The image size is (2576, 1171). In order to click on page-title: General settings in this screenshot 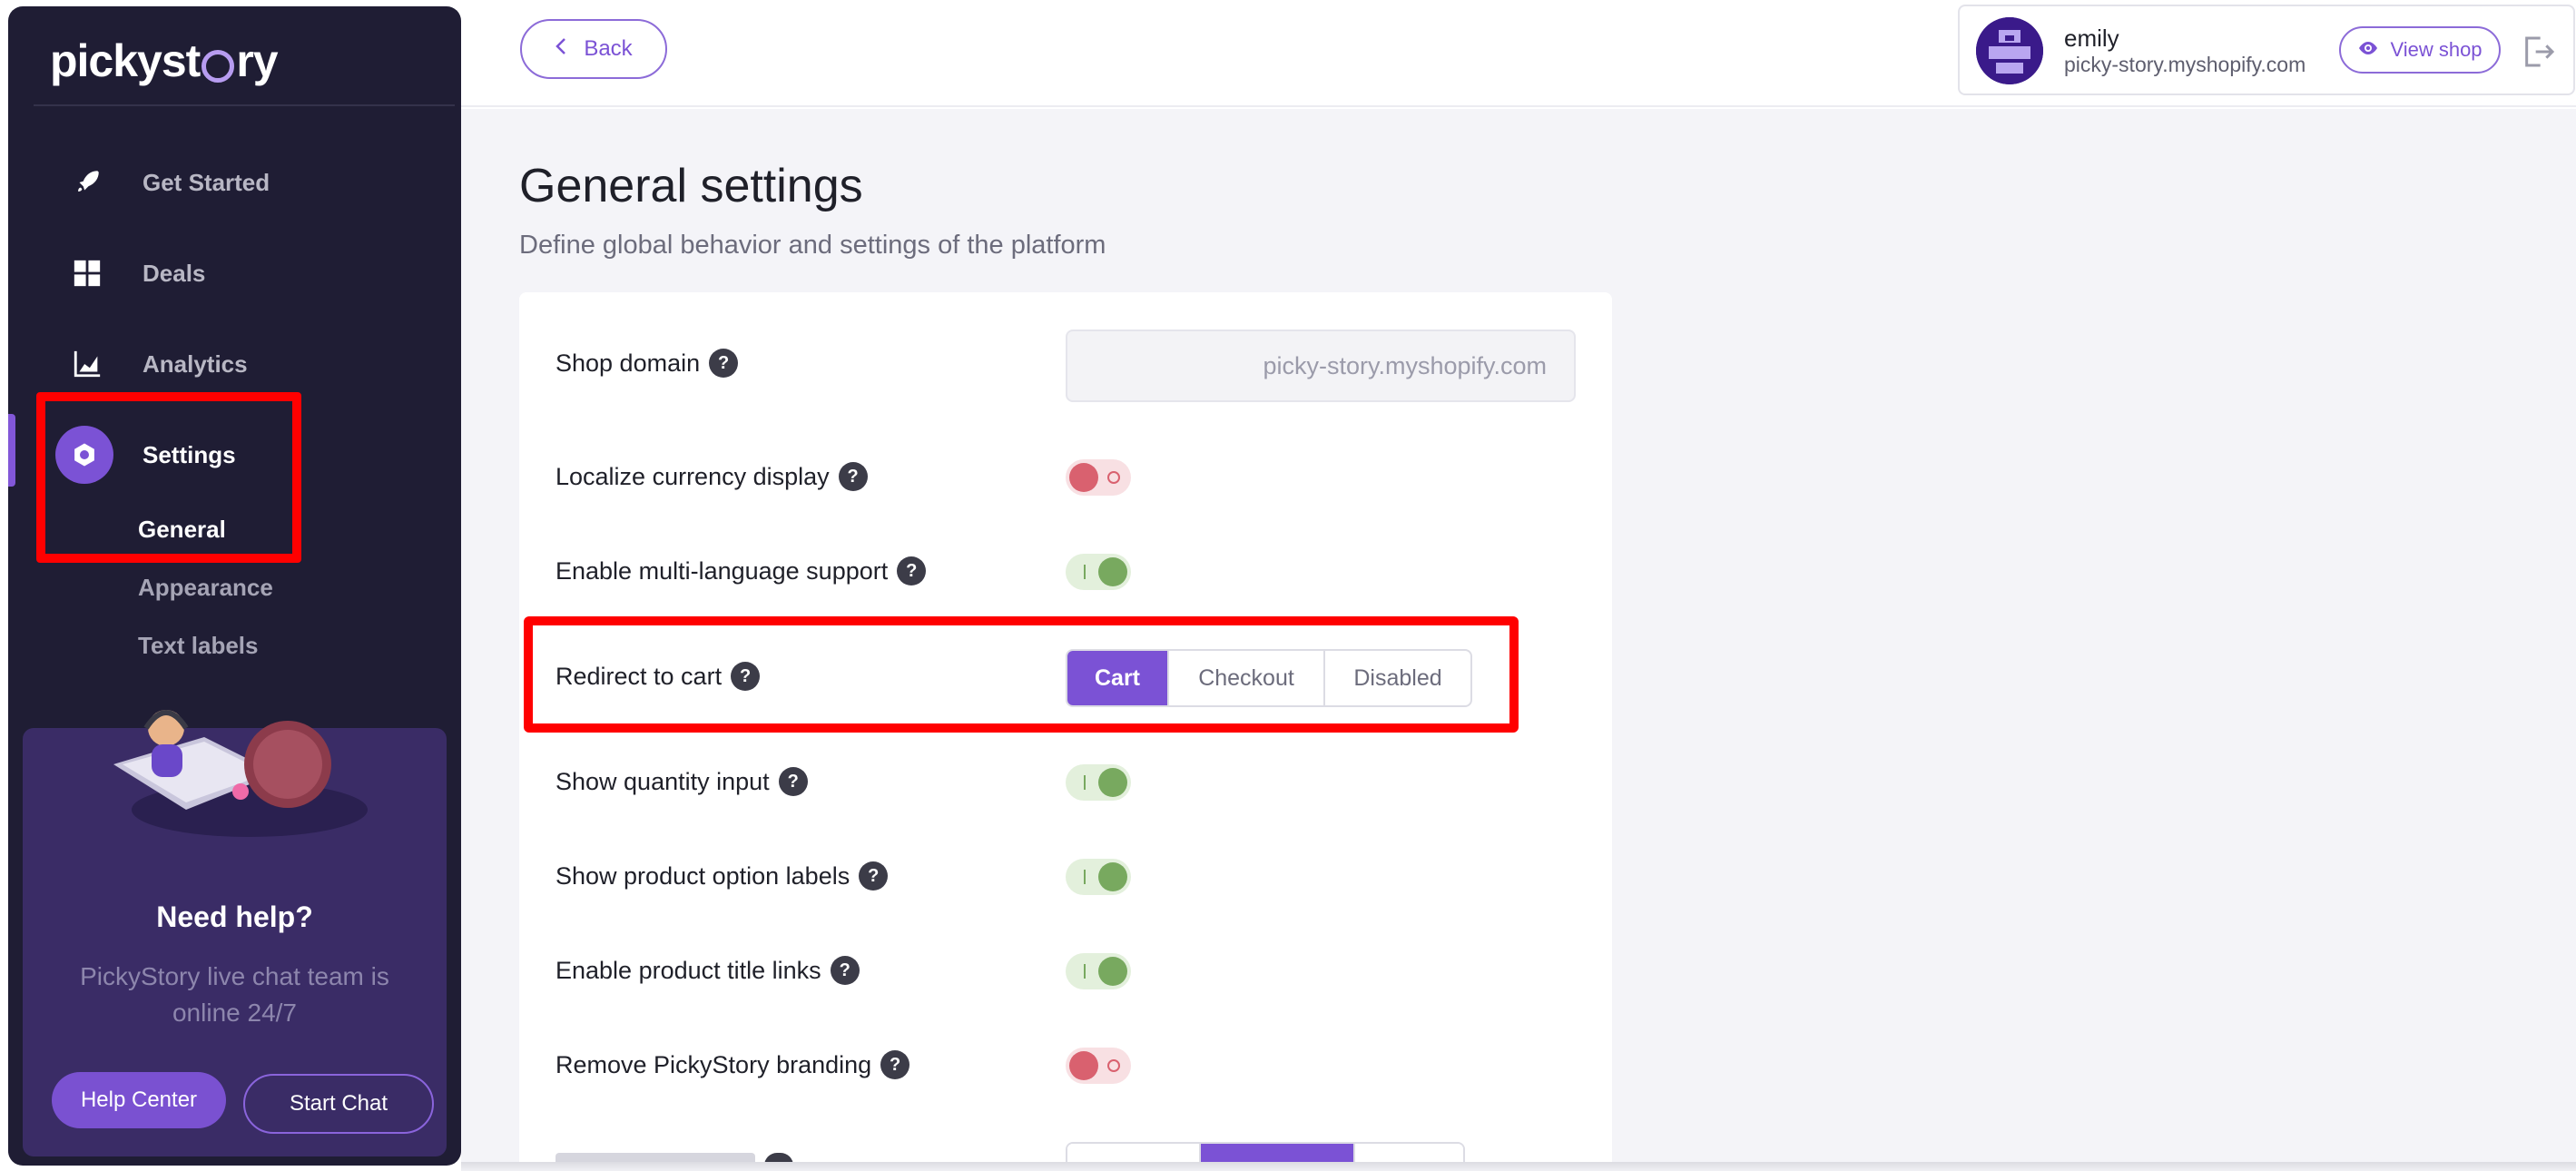, I will do `click(691, 186)`.